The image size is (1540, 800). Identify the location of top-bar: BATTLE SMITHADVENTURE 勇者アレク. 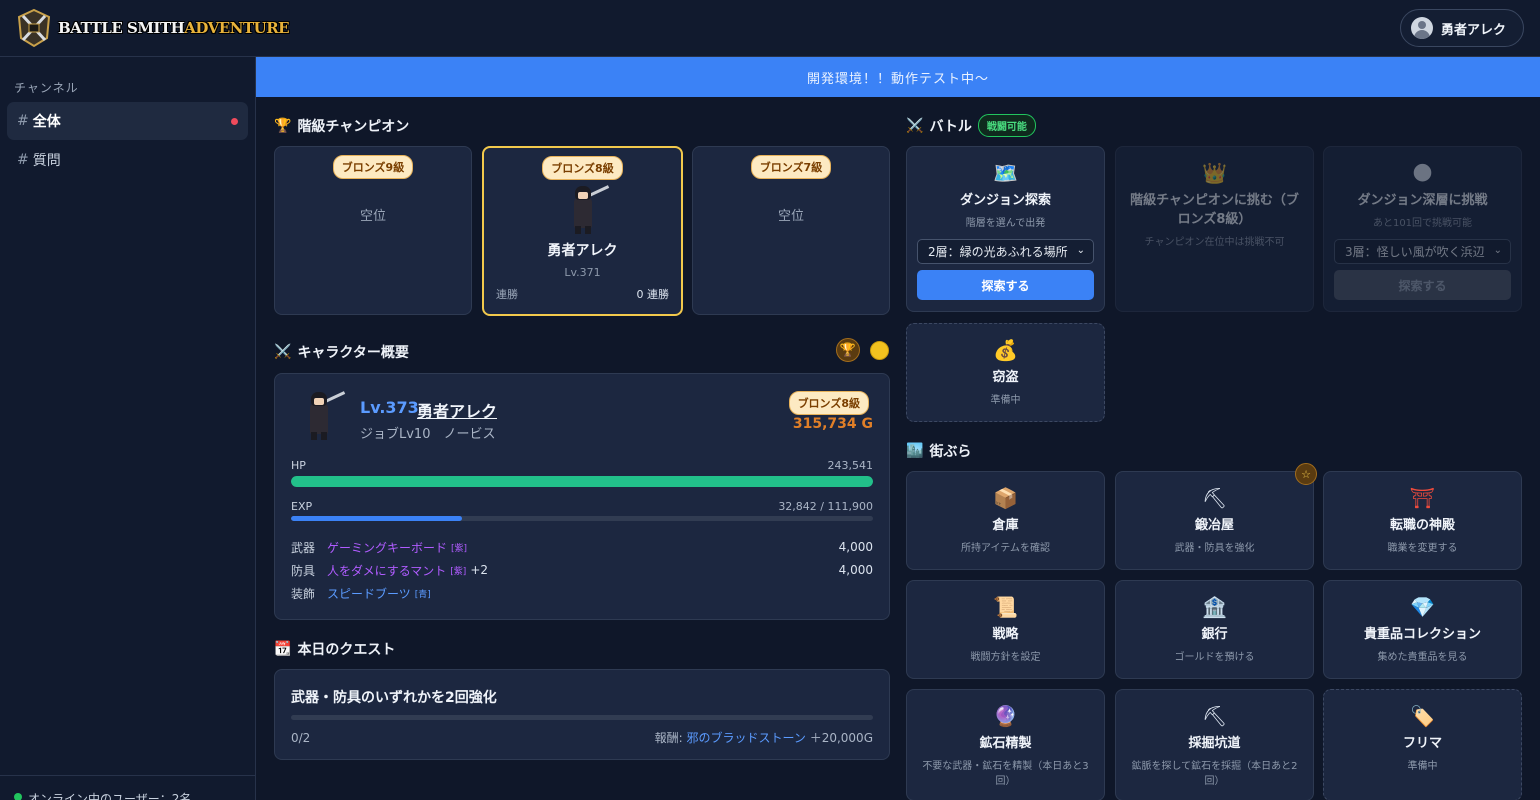
(770, 28).